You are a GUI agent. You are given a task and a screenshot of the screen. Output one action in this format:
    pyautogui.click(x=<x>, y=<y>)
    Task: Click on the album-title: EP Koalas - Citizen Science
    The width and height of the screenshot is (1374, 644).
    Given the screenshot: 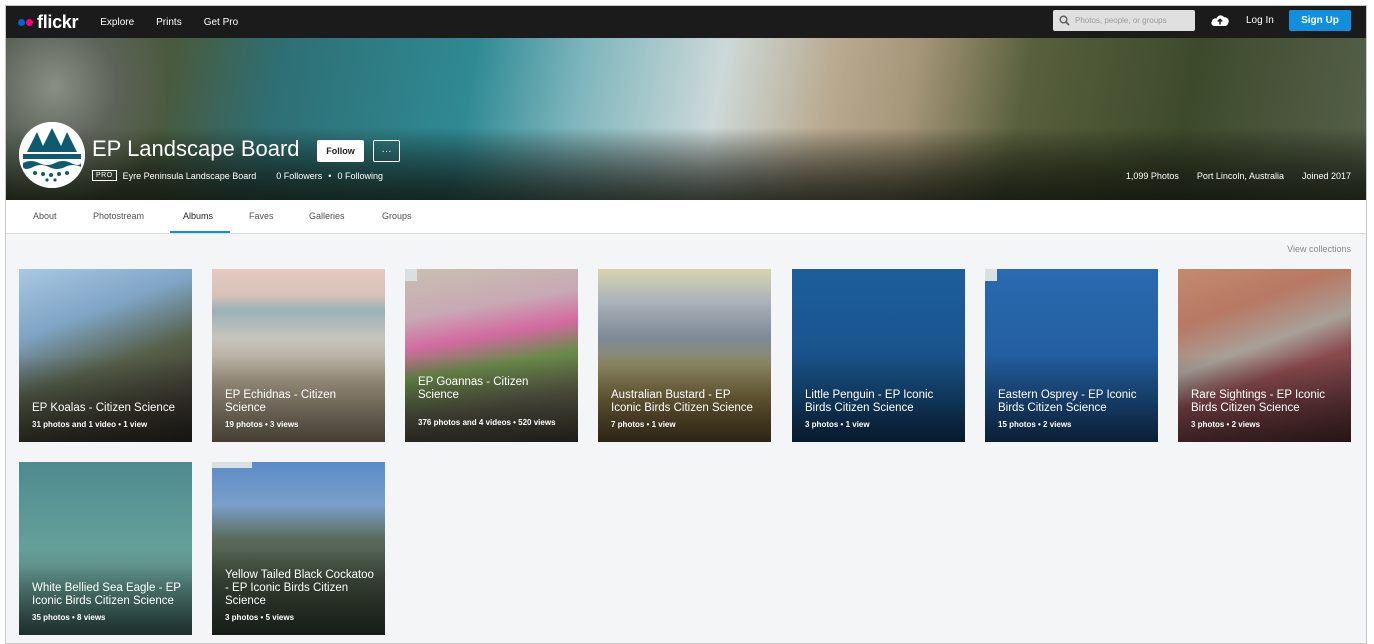 What is the action you would take?
    pyautogui.click(x=103, y=408)
    